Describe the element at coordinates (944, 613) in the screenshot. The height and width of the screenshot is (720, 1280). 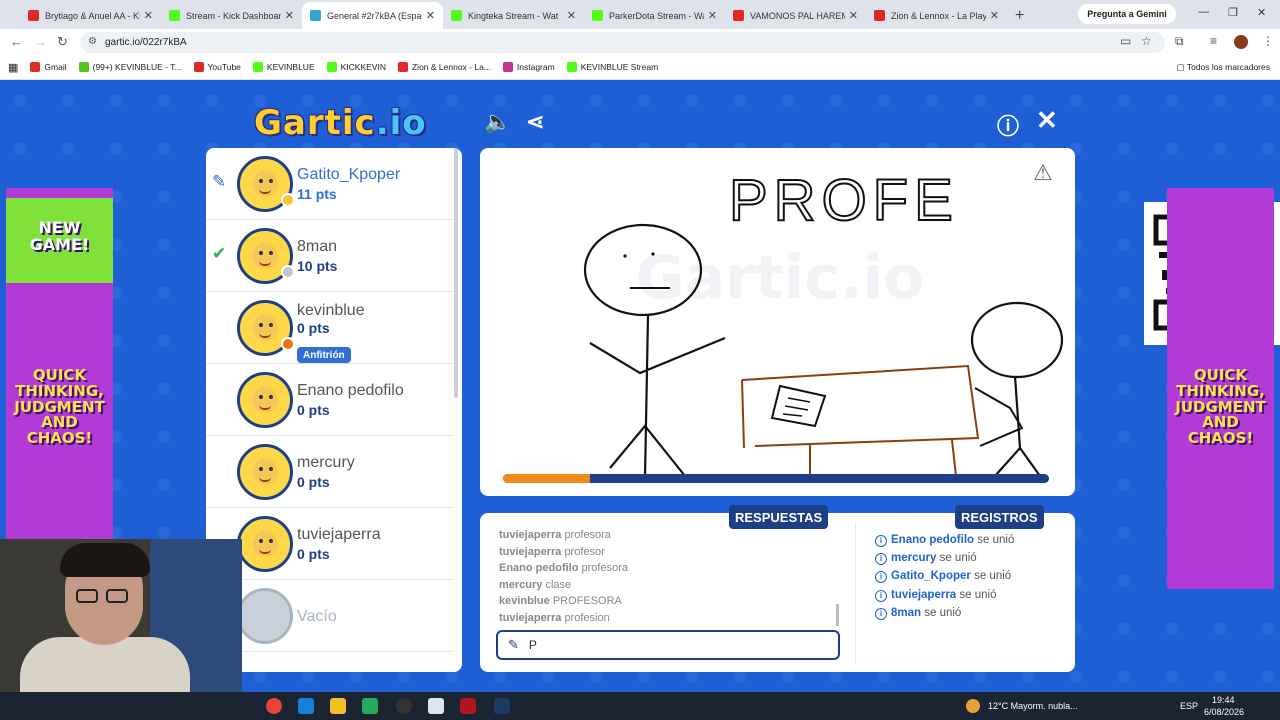
I see `log-line: i 8man se unió` at that location.